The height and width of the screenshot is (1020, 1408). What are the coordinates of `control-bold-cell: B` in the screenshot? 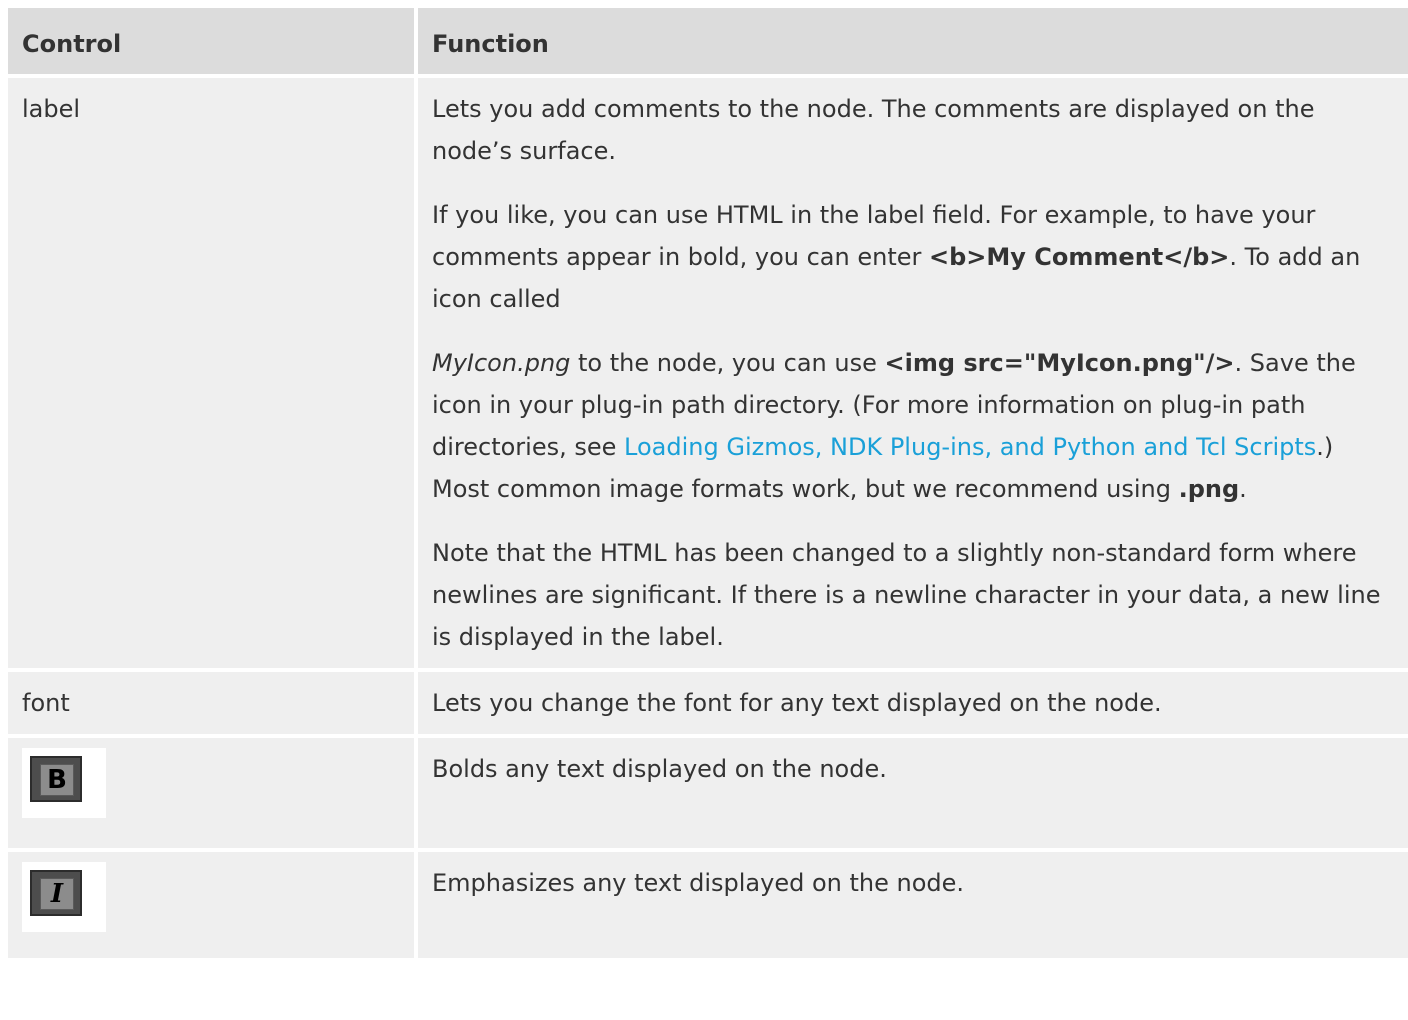 It's located at (211, 793).